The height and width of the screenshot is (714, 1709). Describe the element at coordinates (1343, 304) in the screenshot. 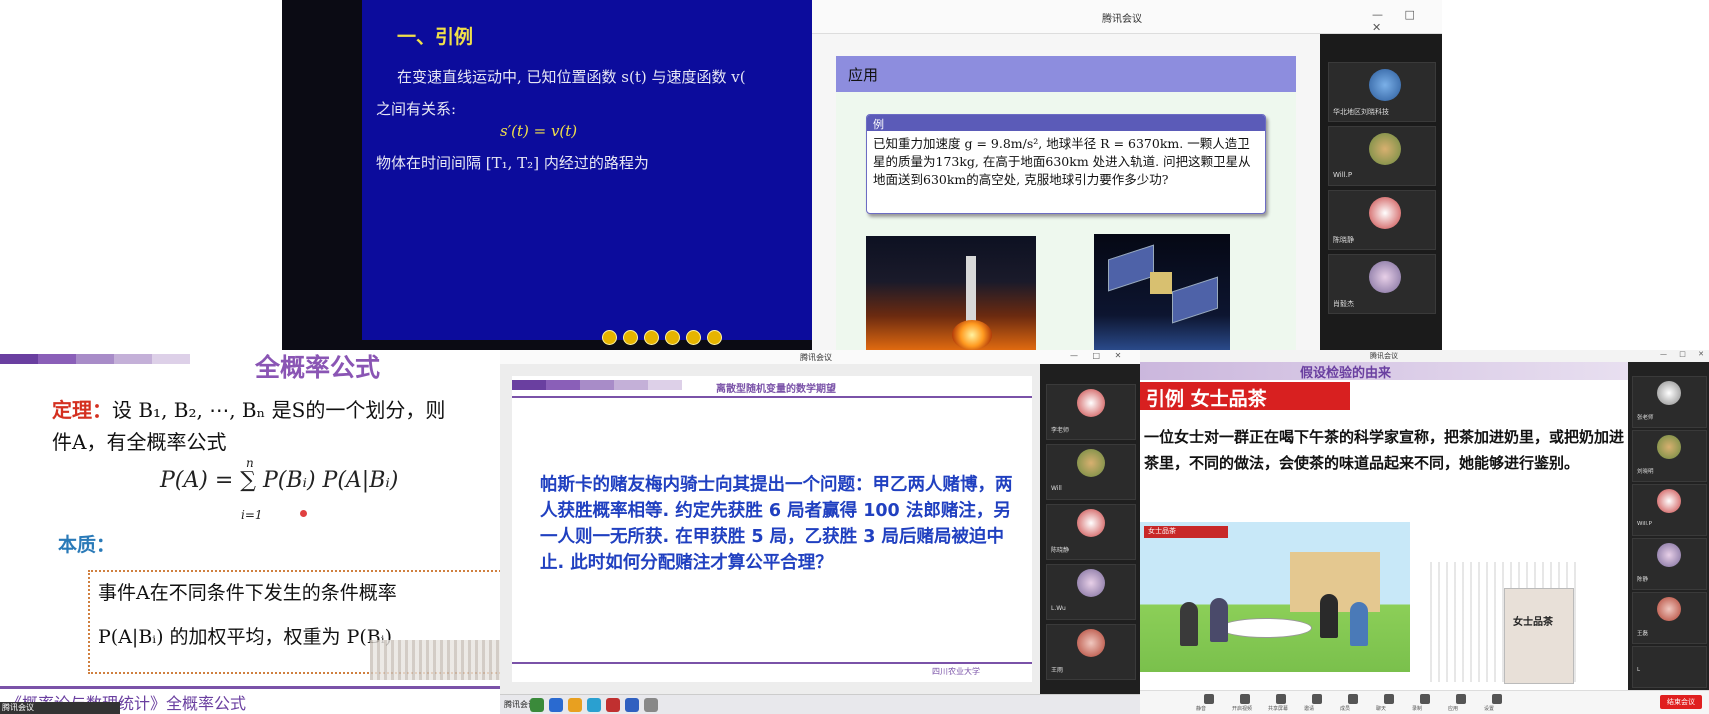

I see `participant-name: 肖毅杰` at that location.